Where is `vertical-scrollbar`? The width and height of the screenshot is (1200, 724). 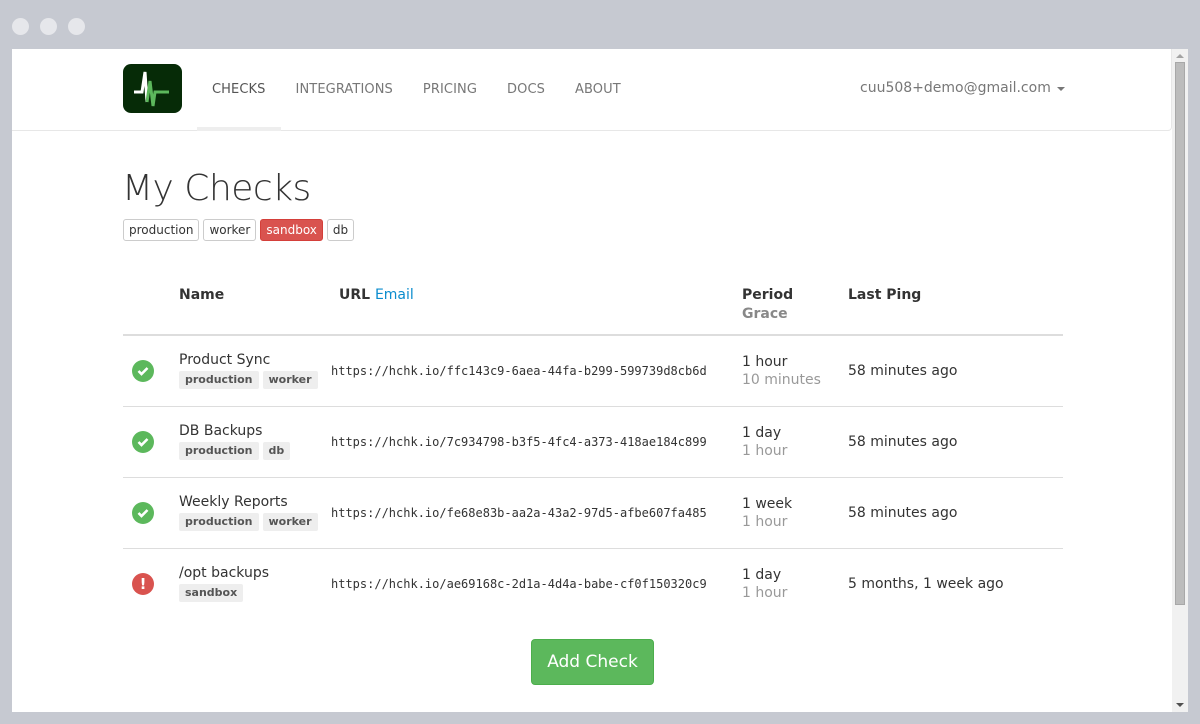
vertical-scrollbar is located at coordinates (1180, 380).